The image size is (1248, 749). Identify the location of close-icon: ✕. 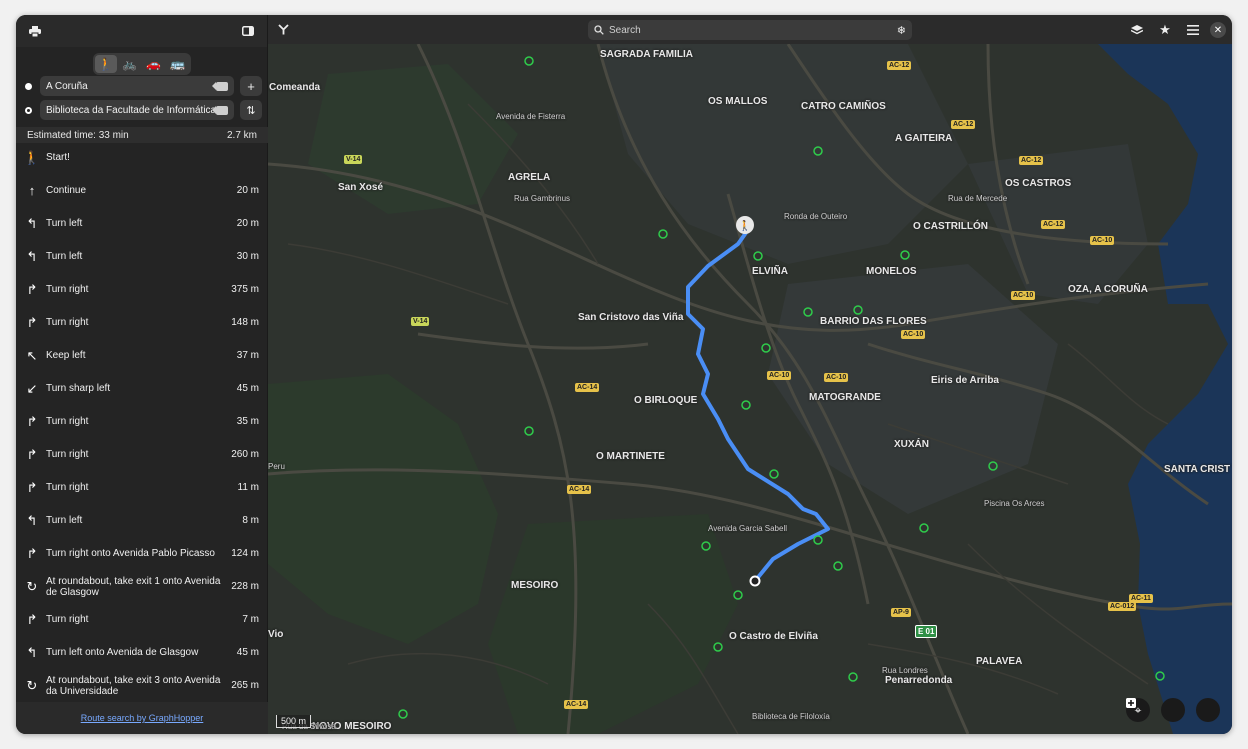
(1218, 30).